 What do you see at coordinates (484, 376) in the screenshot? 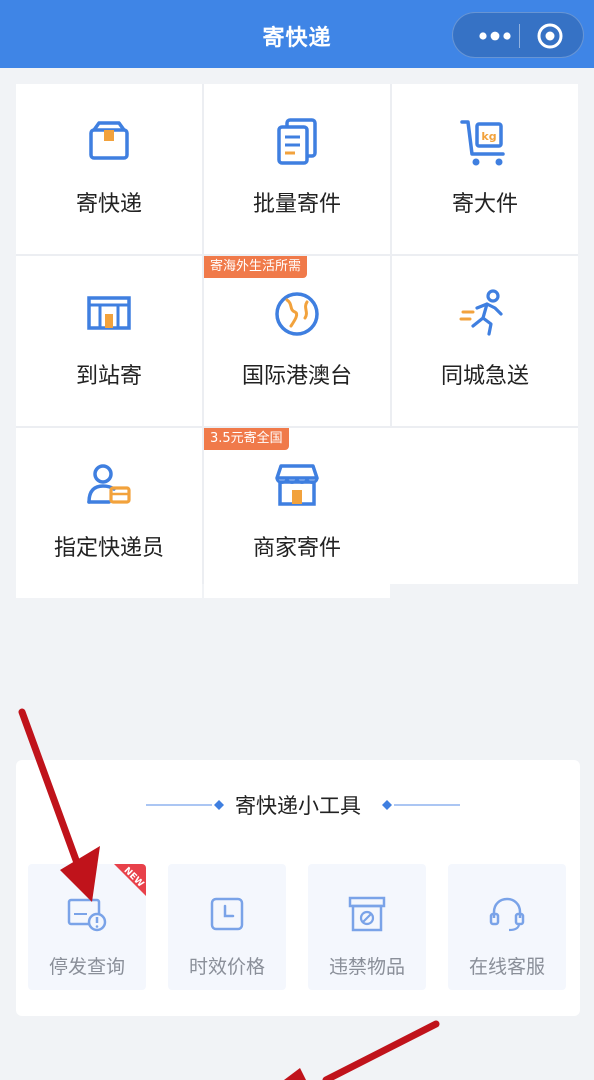
I see `grid-item-label: 同城急送` at bounding box center [484, 376].